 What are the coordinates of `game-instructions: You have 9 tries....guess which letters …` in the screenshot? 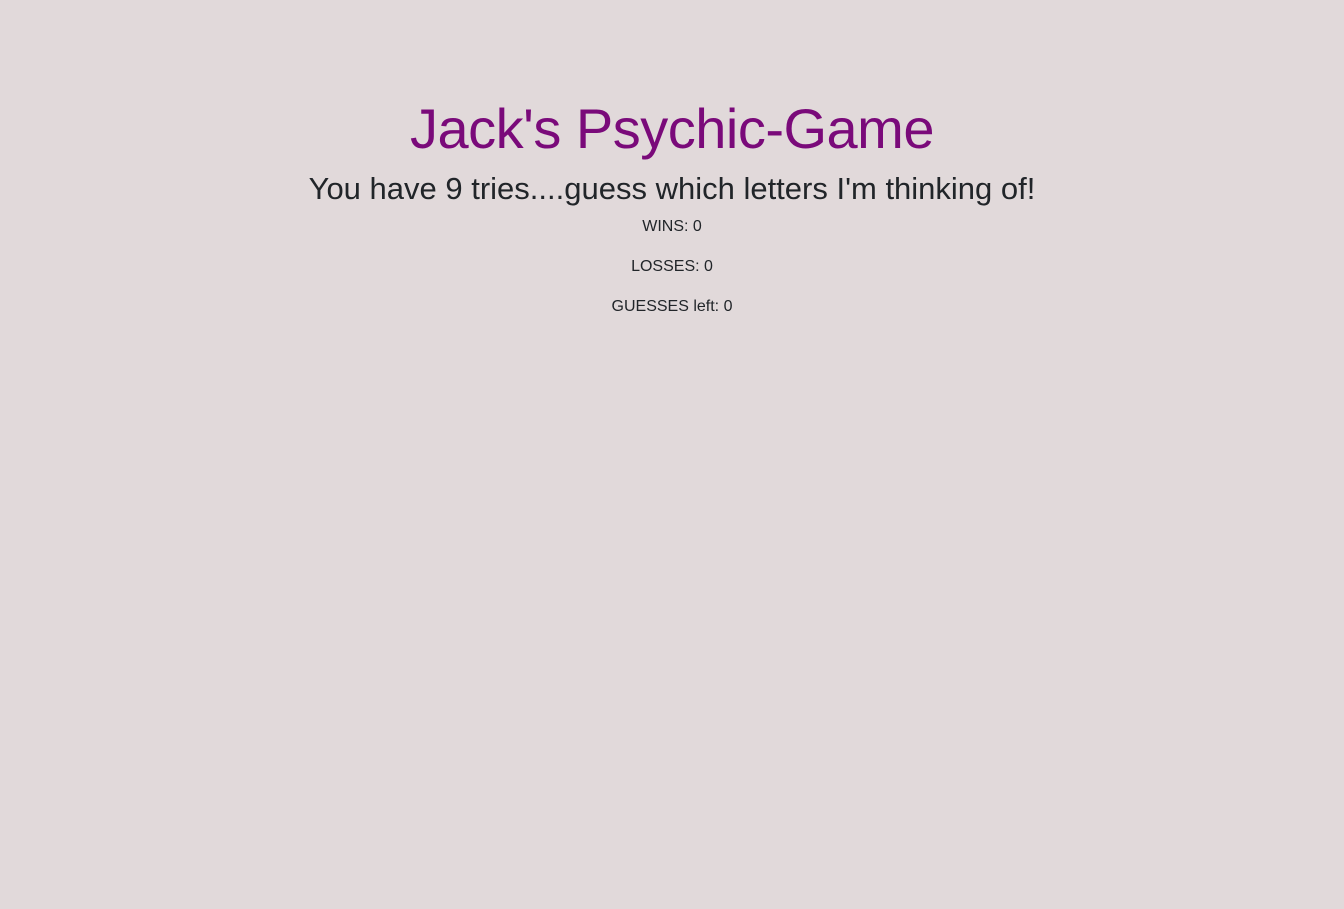 It's located at (672, 188).